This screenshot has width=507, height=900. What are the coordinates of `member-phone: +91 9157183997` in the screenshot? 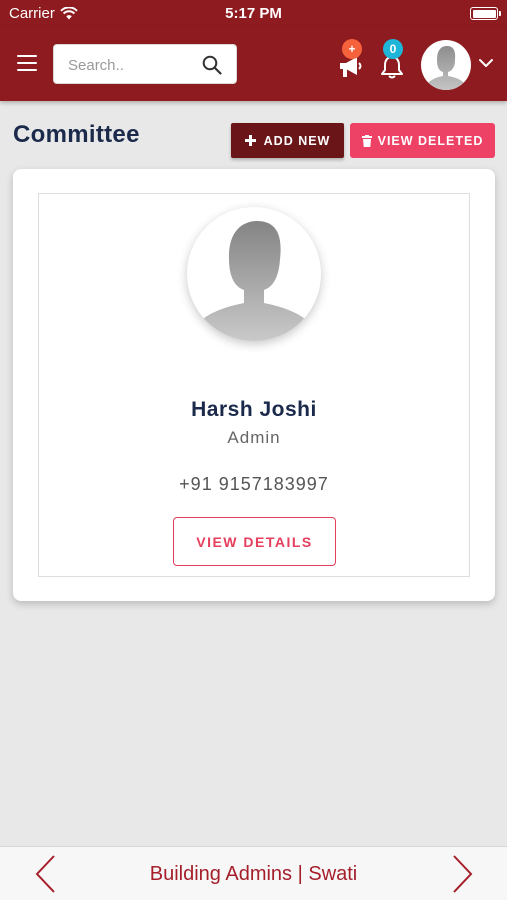 It's located at (254, 484).